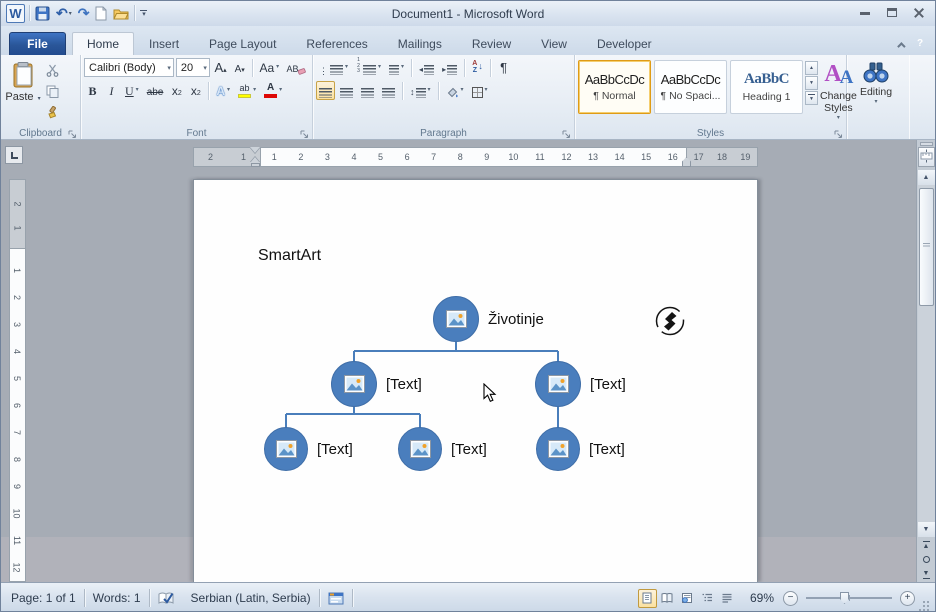 The image size is (936, 612). What do you see at coordinates (480, 90) in the screenshot?
I see `borders-button: ▾` at bounding box center [480, 90].